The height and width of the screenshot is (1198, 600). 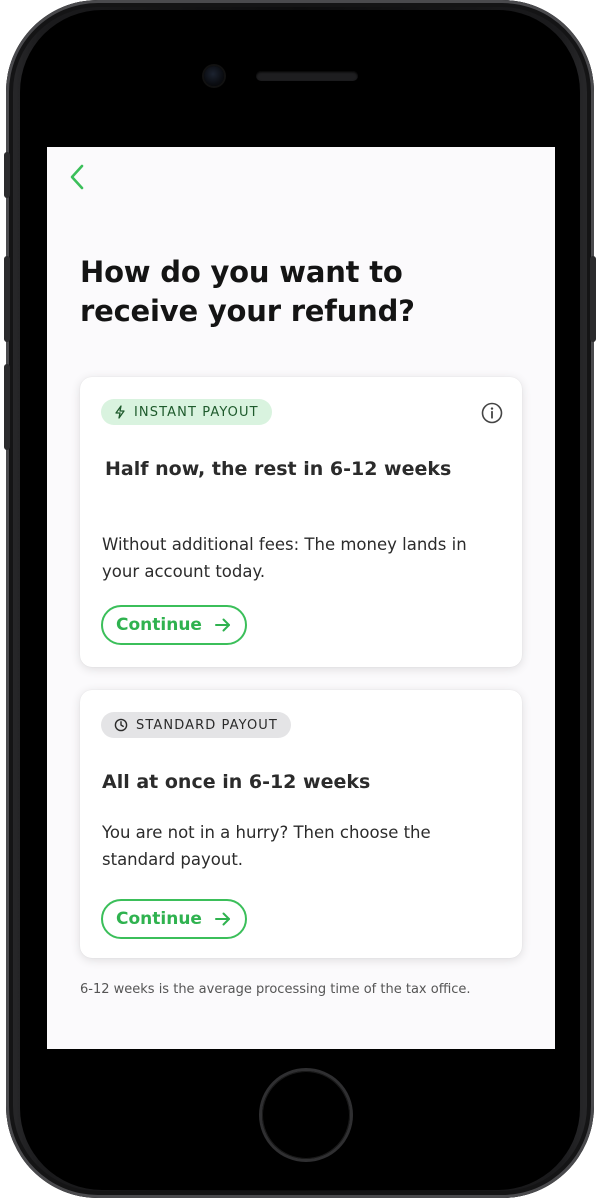 What do you see at coordinates (120, 412) in the screenshot?
I see `lightning-icon` at bounding box center [120, 412].